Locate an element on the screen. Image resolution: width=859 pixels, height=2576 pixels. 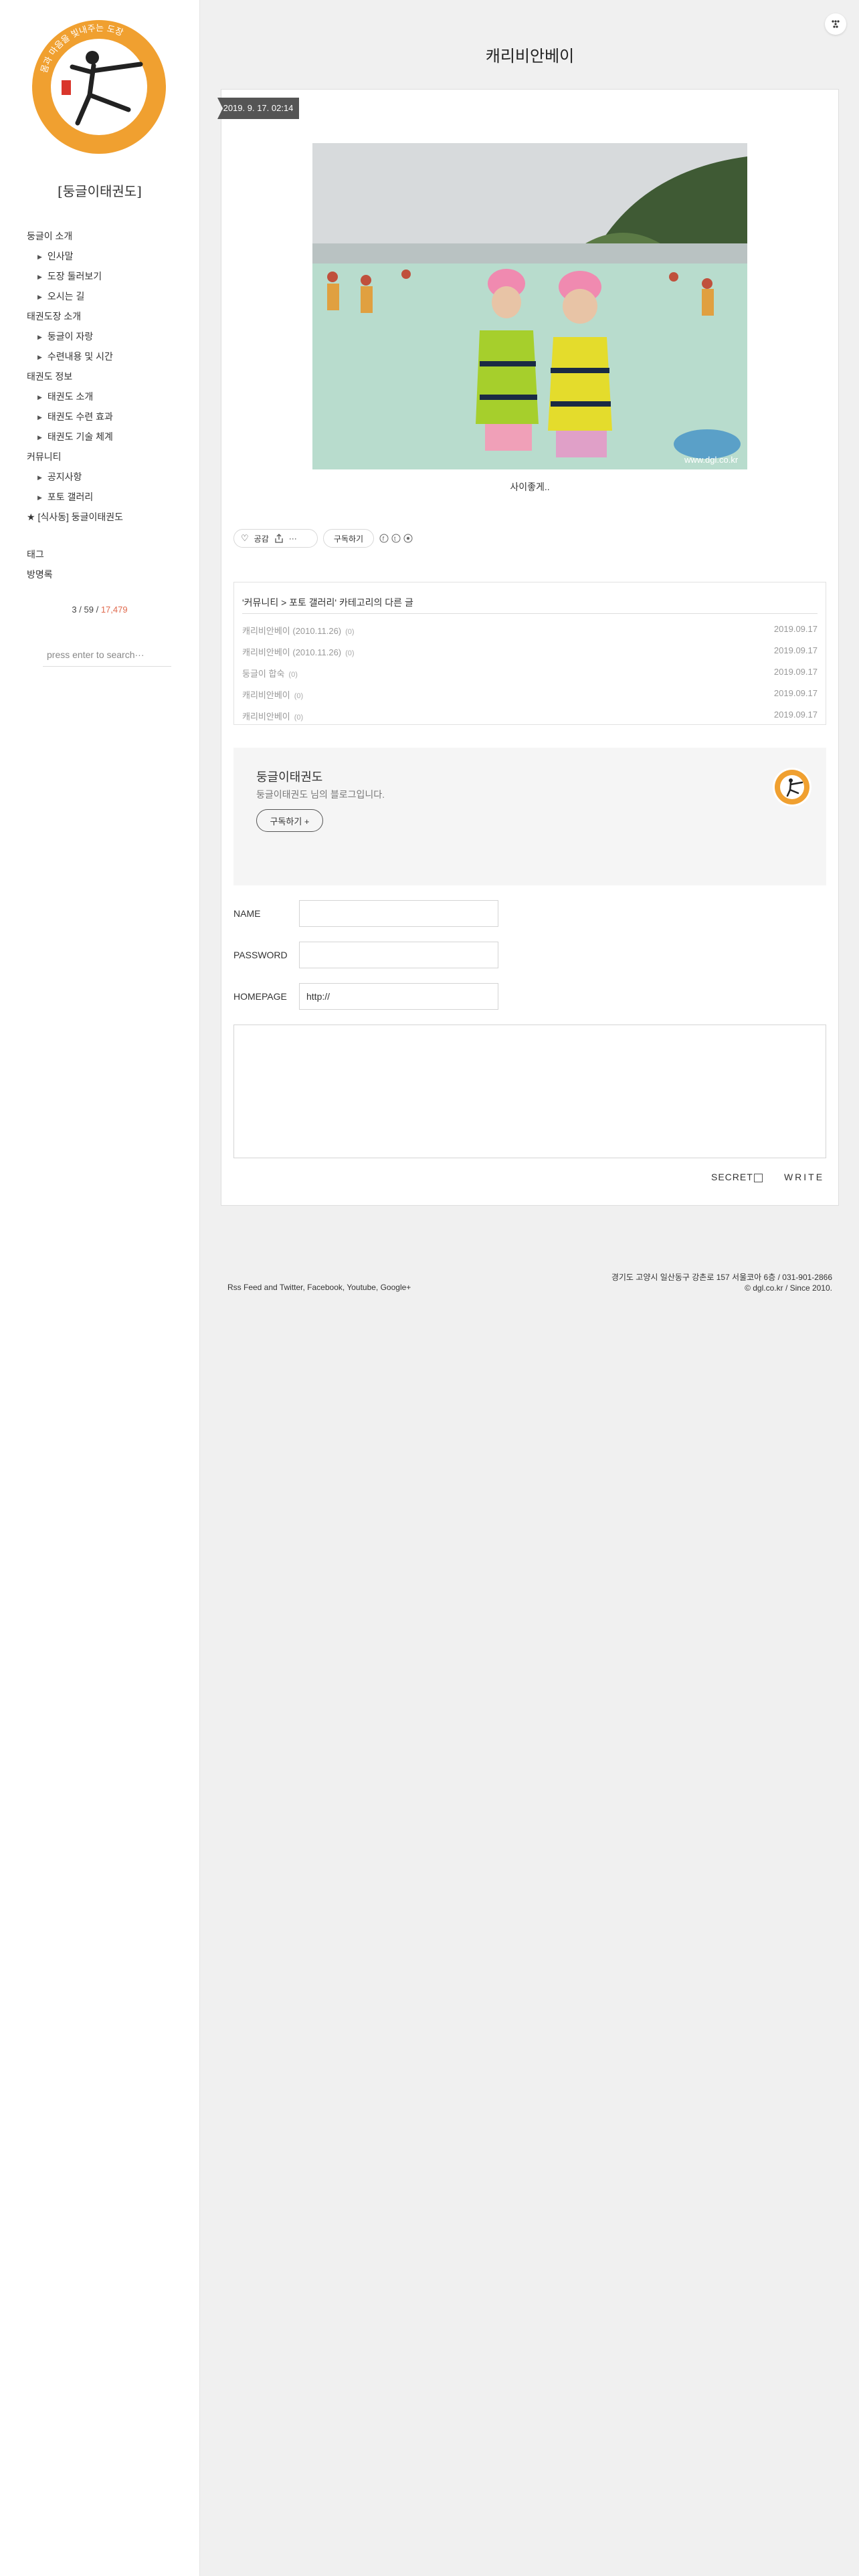
password-label: PASSWORD is located at coordinates (260, 955).